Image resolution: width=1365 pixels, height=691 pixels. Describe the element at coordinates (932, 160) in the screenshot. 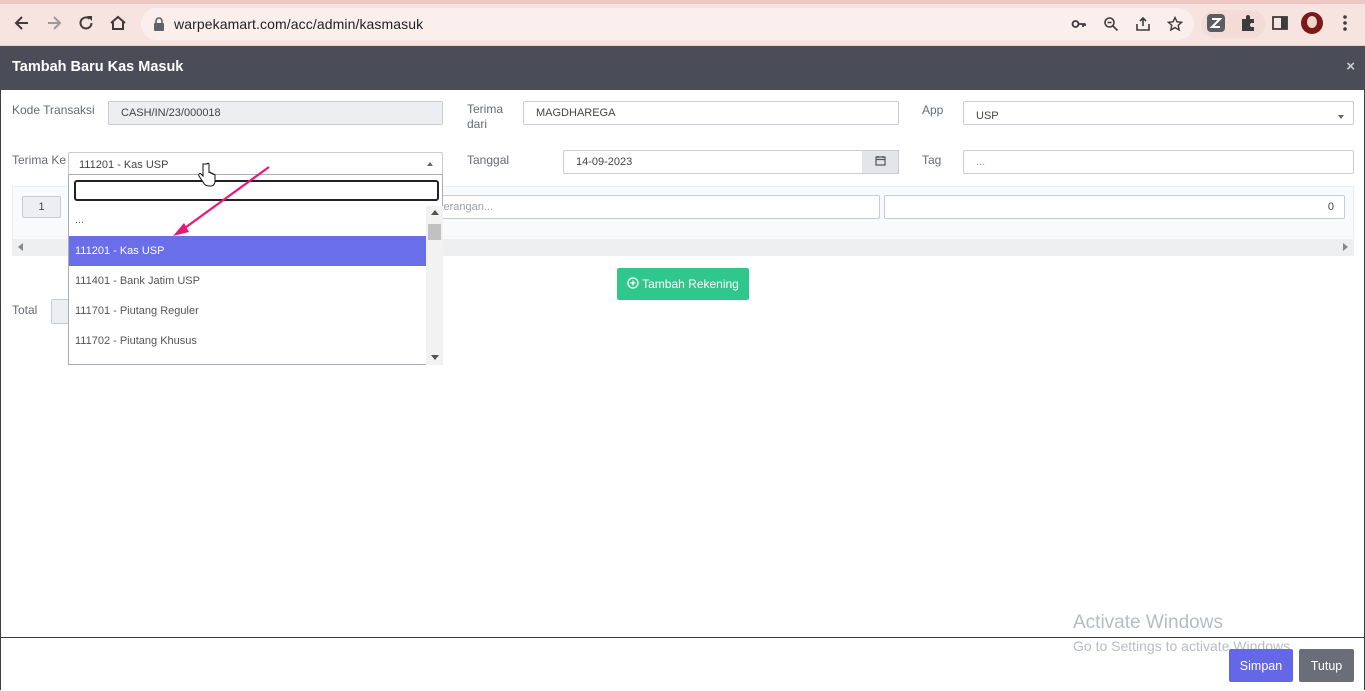

I see `tag-label: Tag` at that location.